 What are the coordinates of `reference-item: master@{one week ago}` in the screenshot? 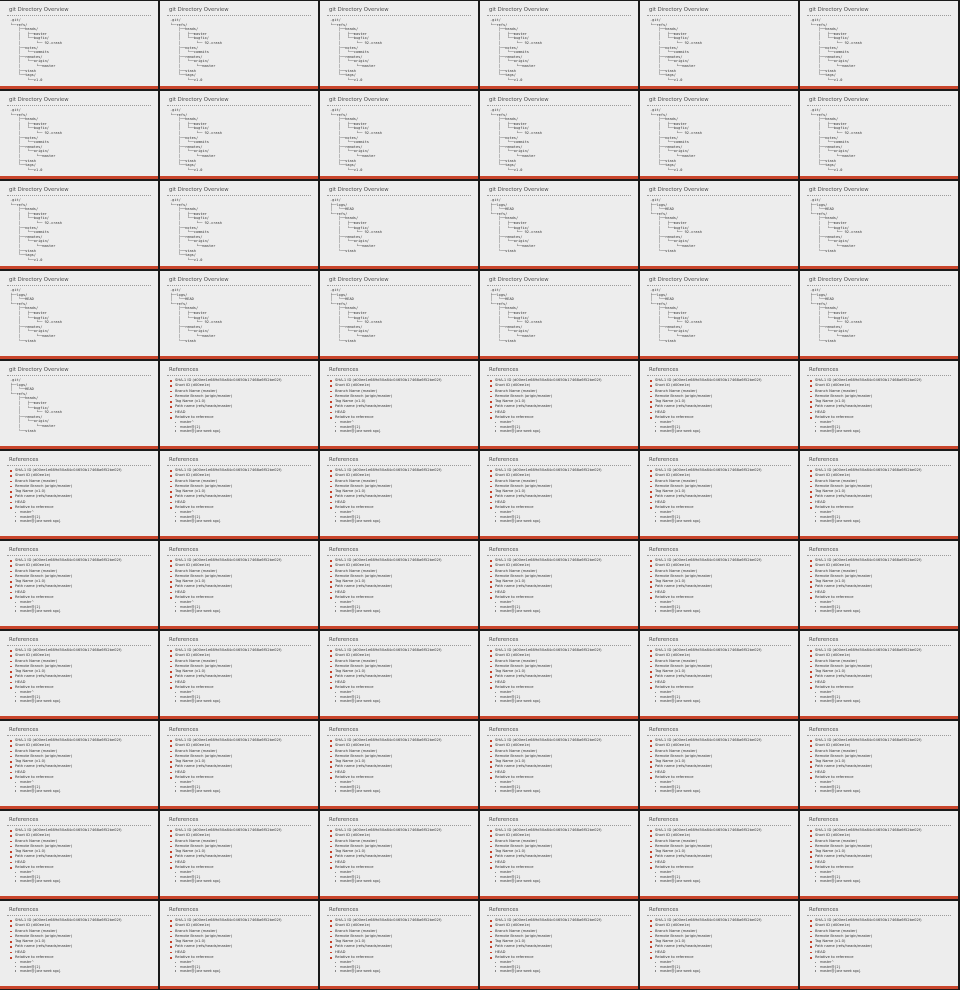 It's located at (241, 431).